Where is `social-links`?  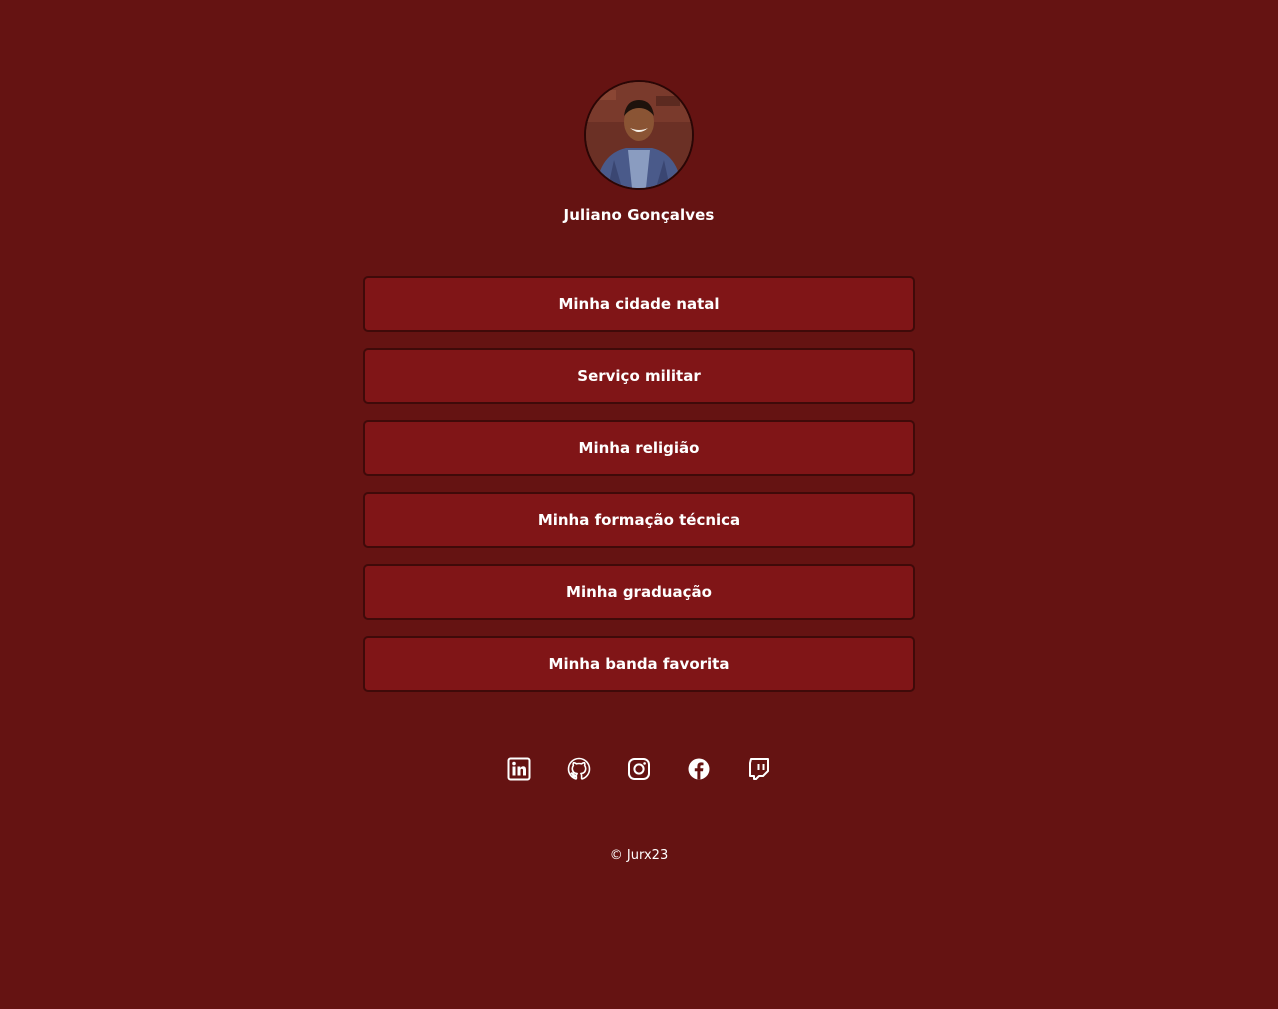
social-links is located at coordinates (639, 769).